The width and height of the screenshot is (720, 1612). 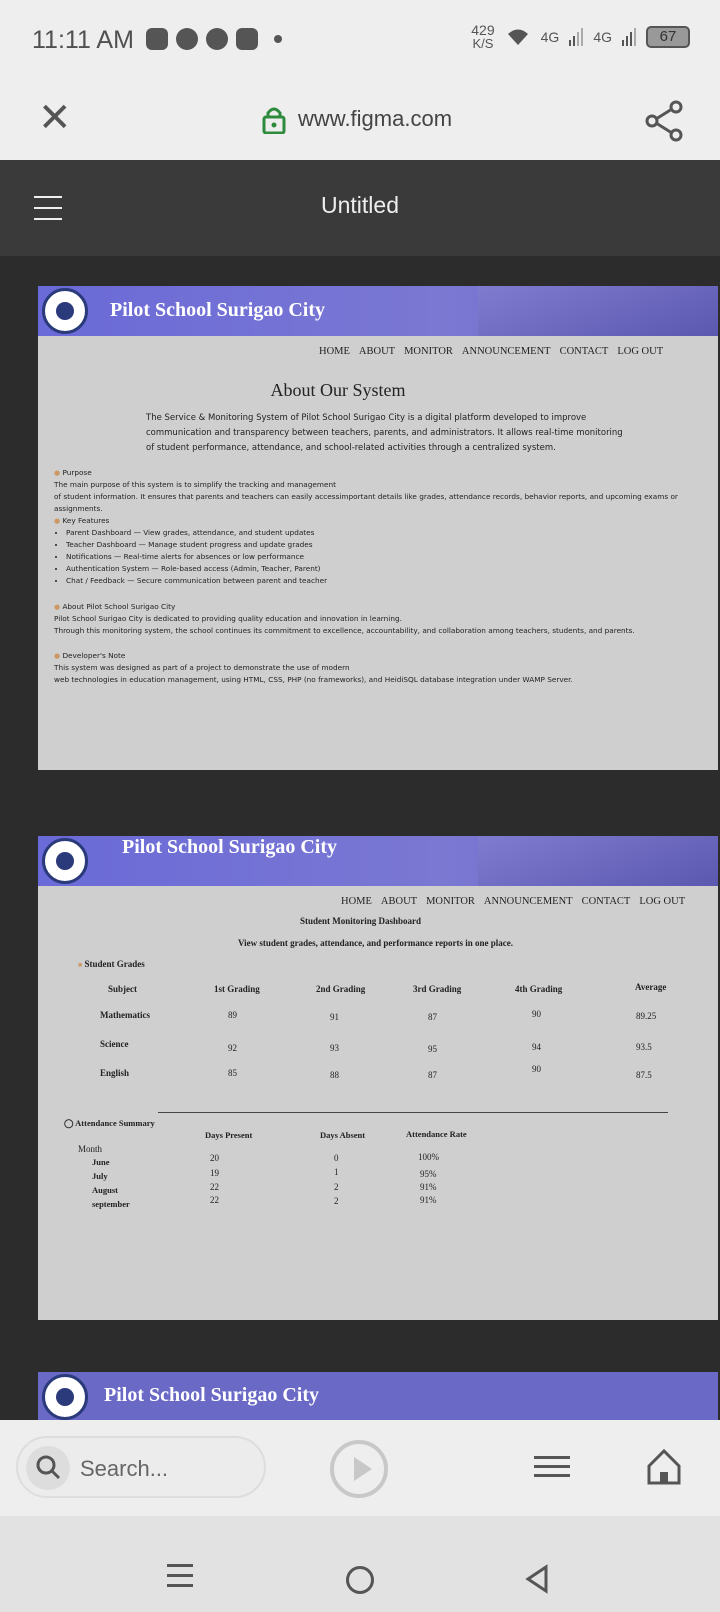 I want to click on recent-apps-icon, so click(x=180, y=1579).